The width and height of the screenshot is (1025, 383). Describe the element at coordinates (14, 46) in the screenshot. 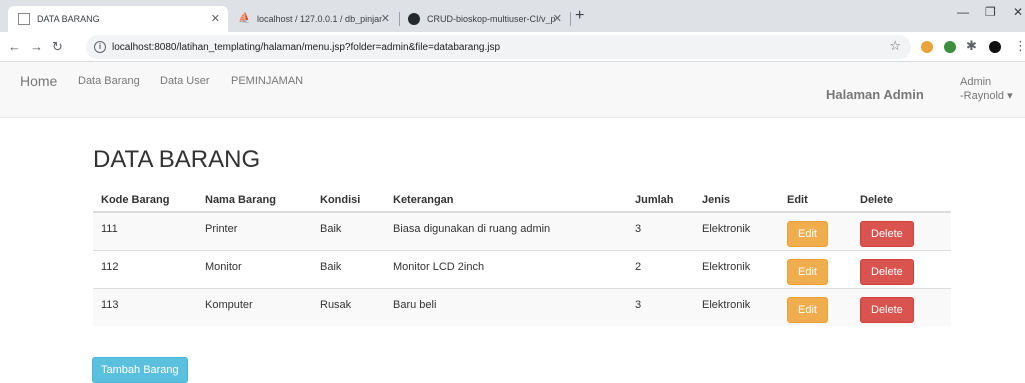

I see `back-icon: ←` at that location.